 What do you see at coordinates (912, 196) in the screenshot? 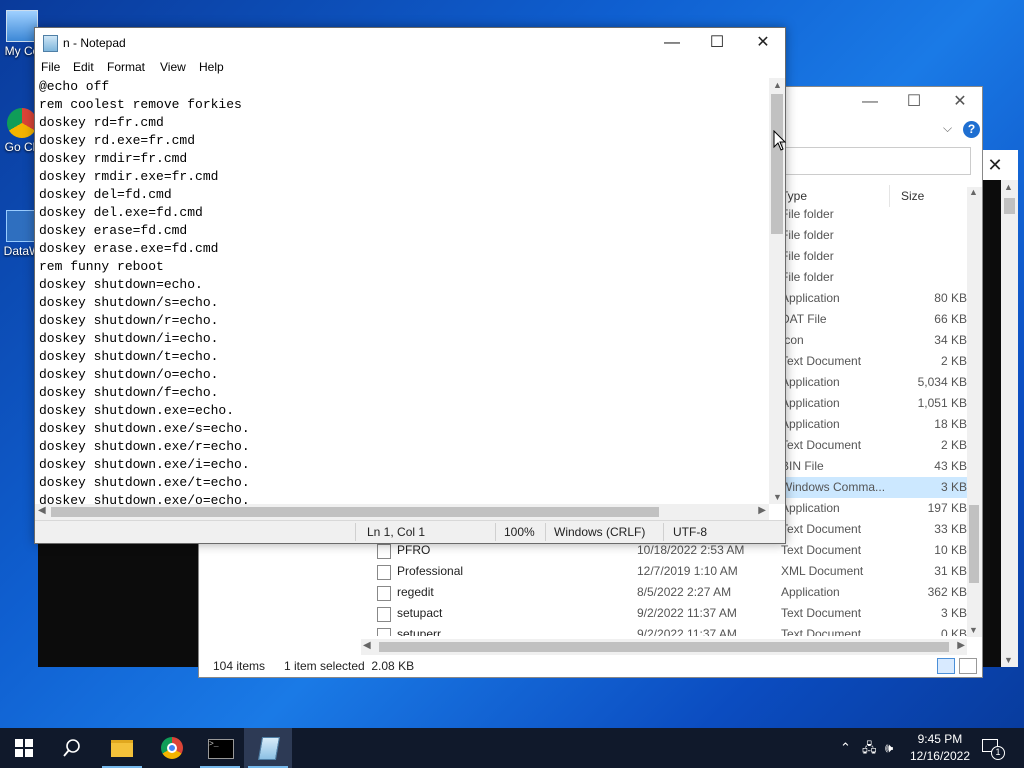
I see `column-header-size: Size` at bounding box center [912, 196].